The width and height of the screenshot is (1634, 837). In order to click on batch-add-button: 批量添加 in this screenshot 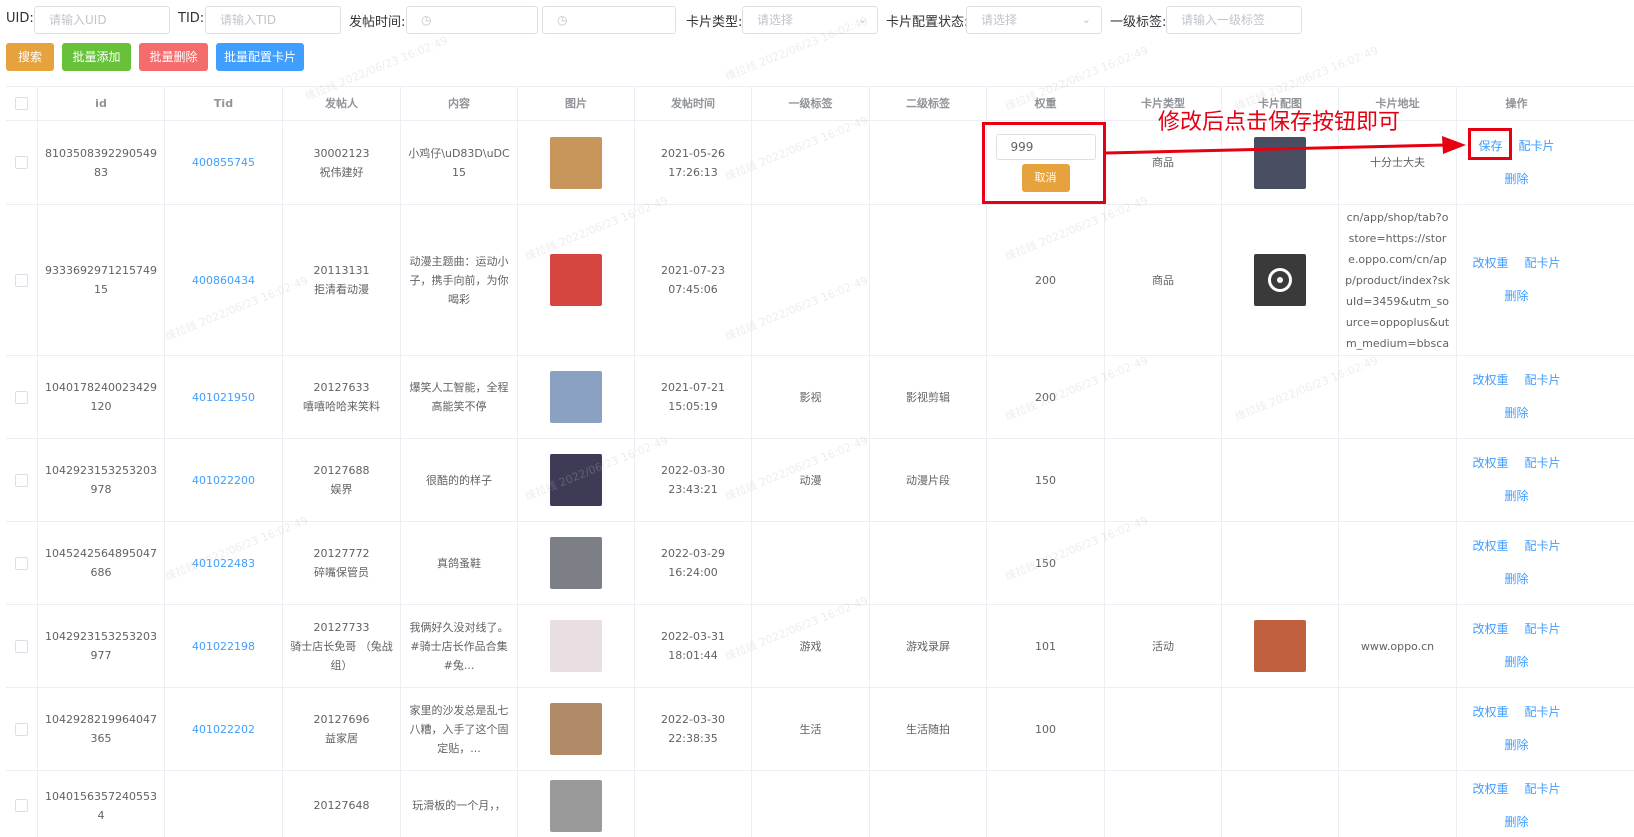, I will do `click(96, 57)`.